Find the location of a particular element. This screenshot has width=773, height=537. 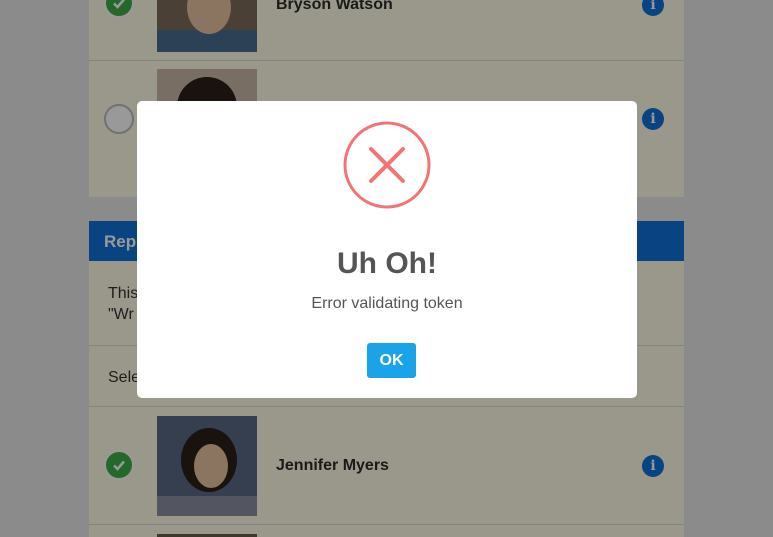

dialog-message: Error validating token is located at coordinates (387, 303).